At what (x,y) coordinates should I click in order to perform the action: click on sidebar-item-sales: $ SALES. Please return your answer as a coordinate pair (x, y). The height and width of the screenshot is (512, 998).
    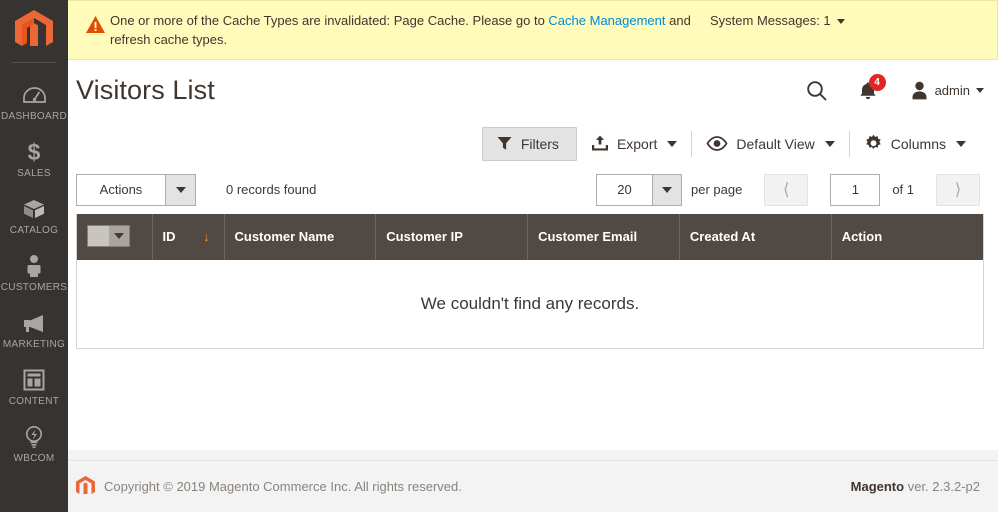
    Looking at the image, I should click on (34, 158).